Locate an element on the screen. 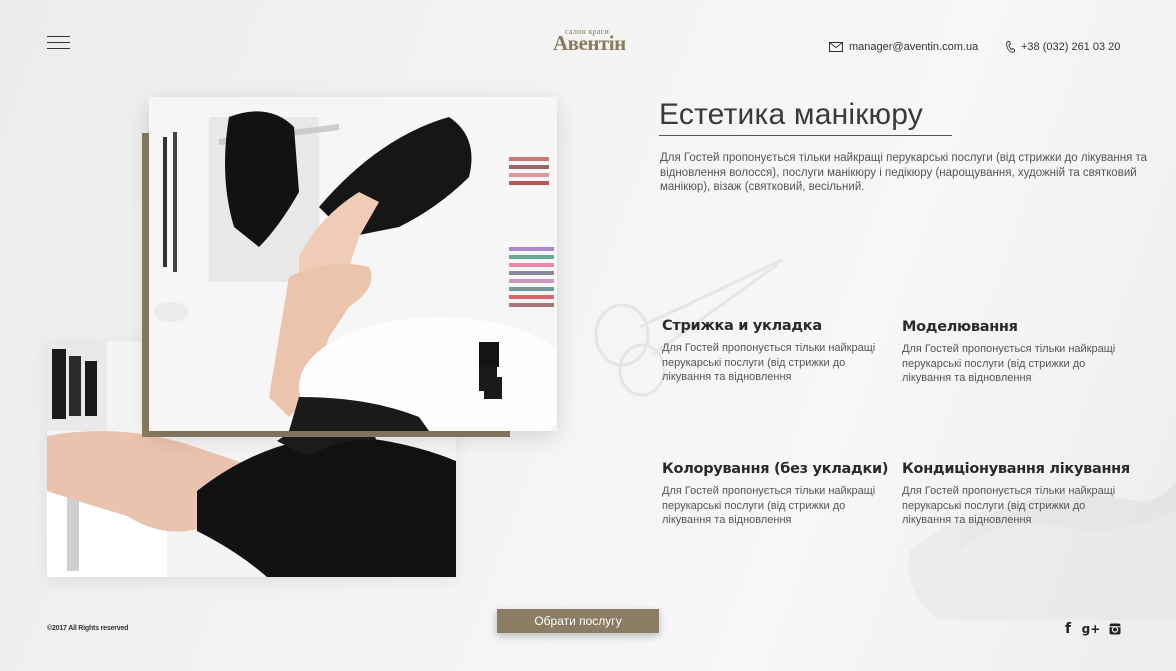 The image size is (1176, 671). hamburger-menu-icon is located at coordinates (58, 36).